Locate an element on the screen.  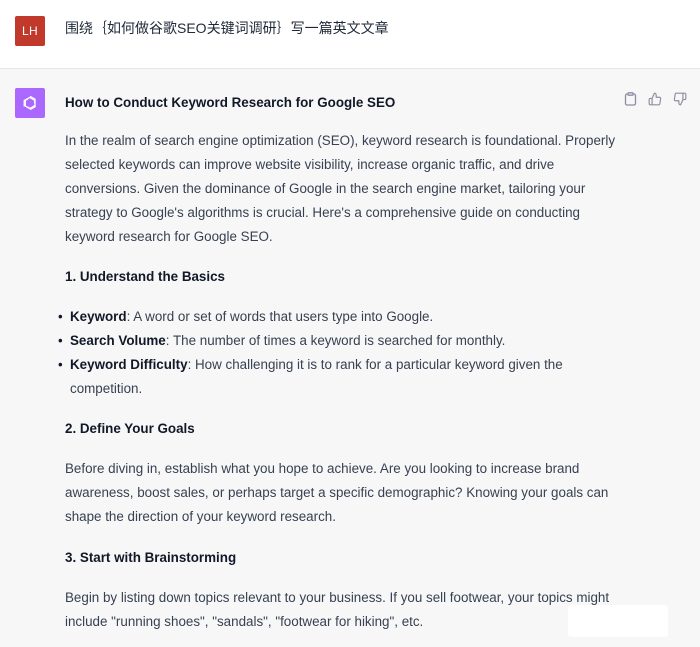
bullet-term: Keyword Difficulty is located at coordinates (129, 364).